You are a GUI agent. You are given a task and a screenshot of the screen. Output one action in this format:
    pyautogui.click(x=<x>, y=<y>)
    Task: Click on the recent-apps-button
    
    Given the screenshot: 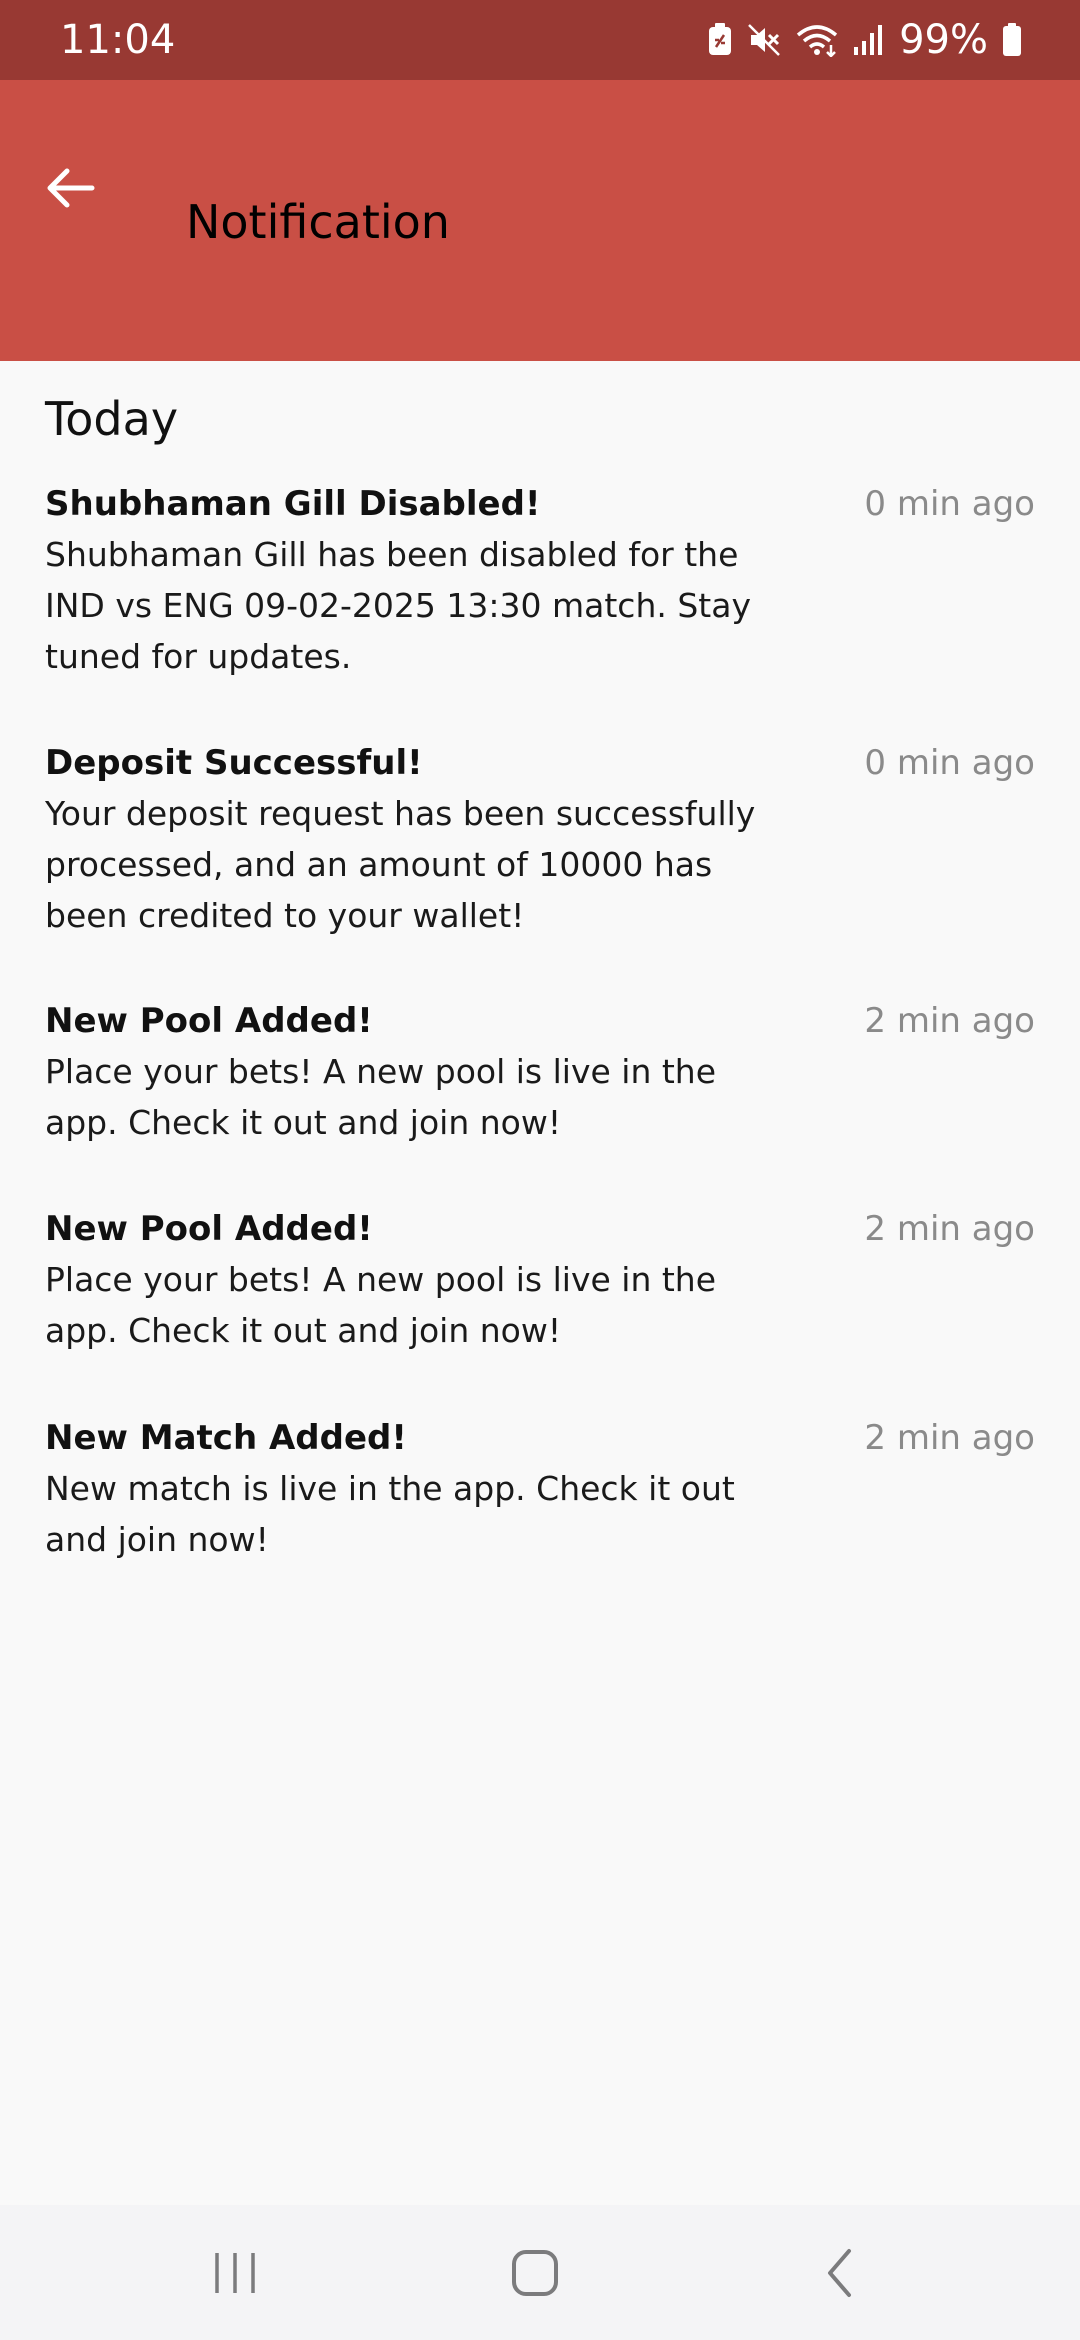 What is the action you would take?
    pyautogui.click(x=235, y=2275)
    